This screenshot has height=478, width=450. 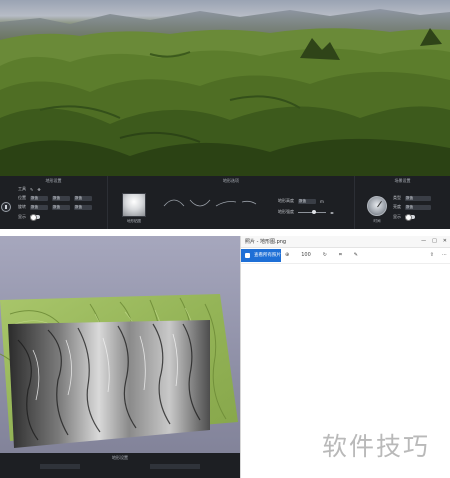 I want to click on scene-type-row: 类型 数值, so click(x=412, y=198).